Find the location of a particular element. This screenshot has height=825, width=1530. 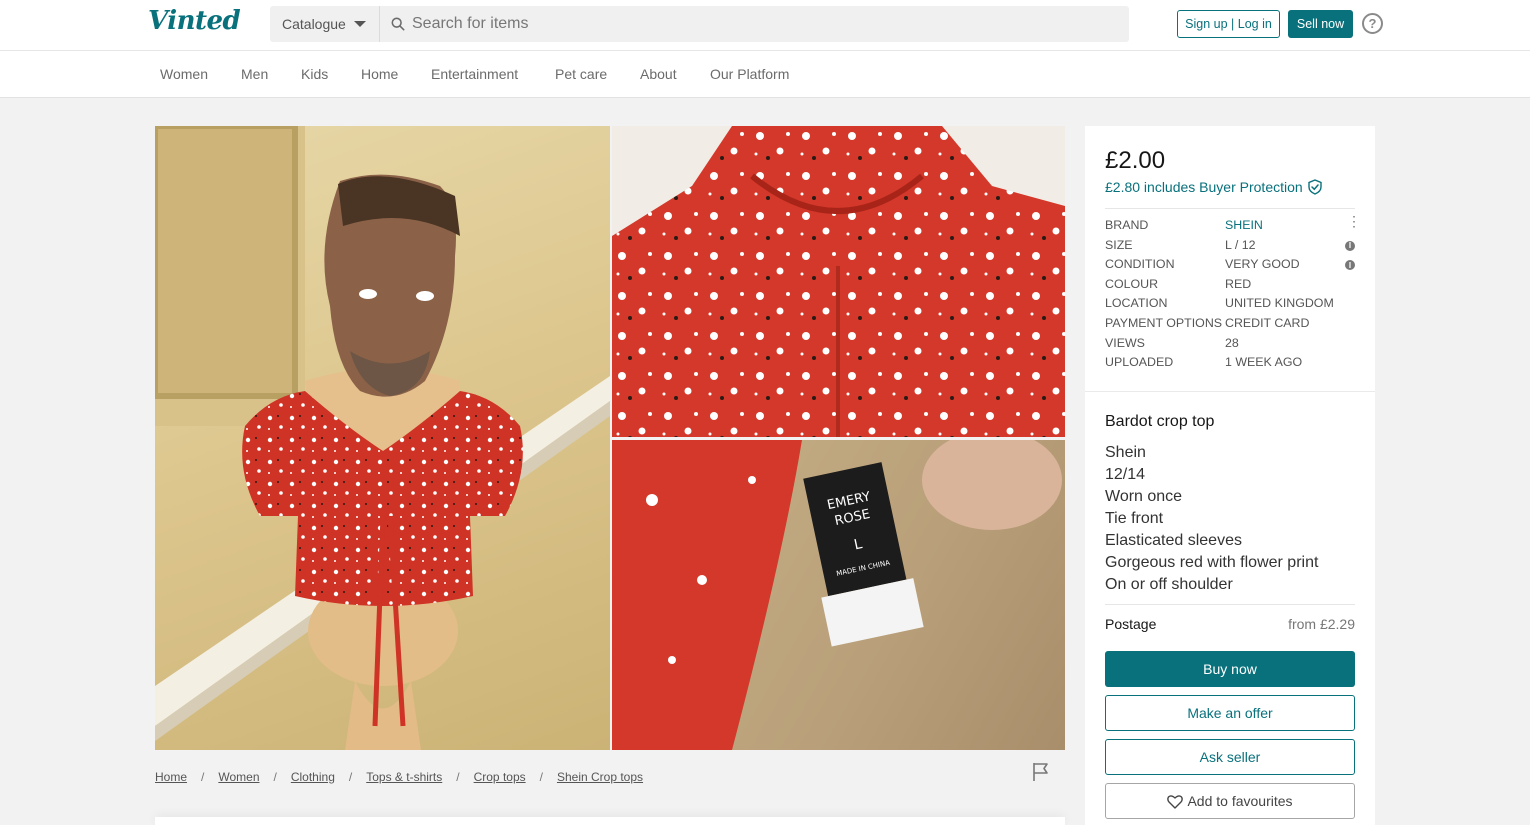

breadcrumb-crop-tops: Crop tops is located at coordinates (500, 777).